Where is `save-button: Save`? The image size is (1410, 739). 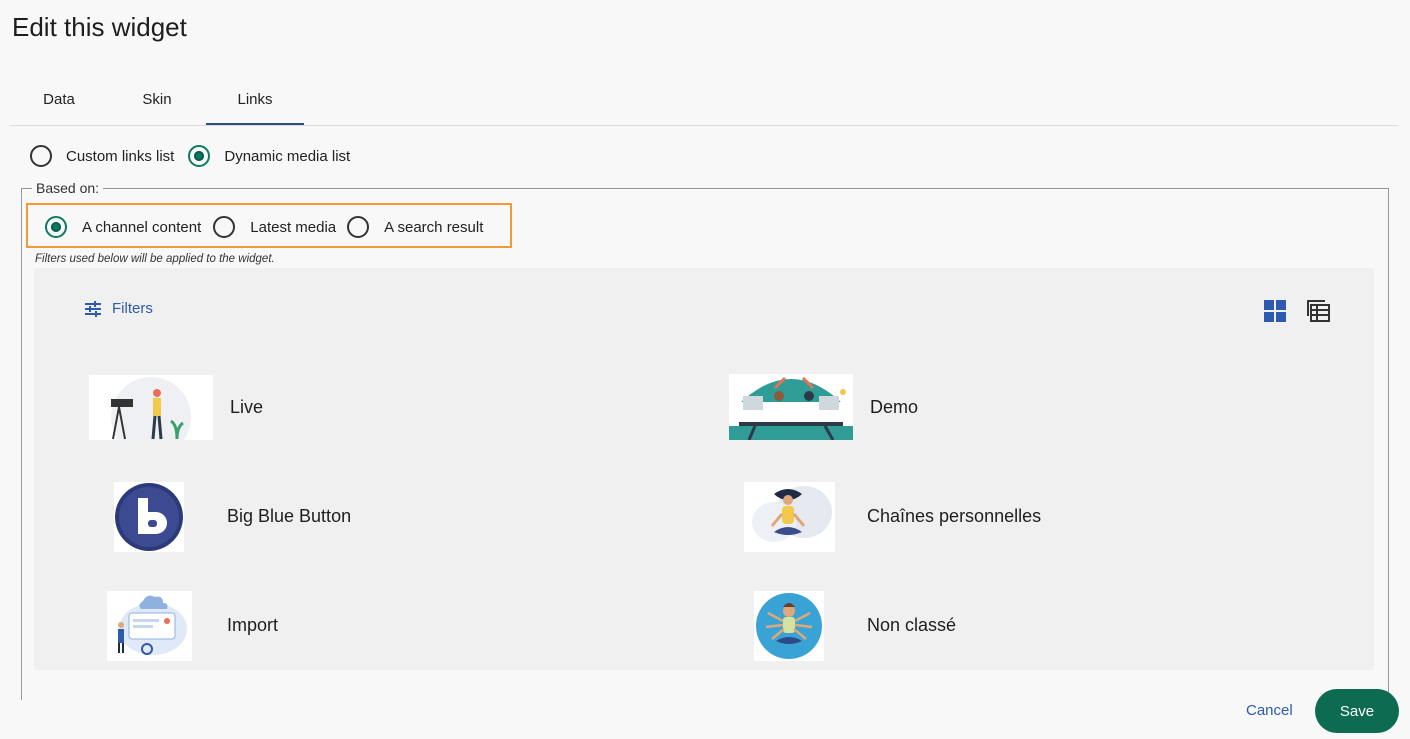 save-button: Save is located at coordinates (1357, 711).